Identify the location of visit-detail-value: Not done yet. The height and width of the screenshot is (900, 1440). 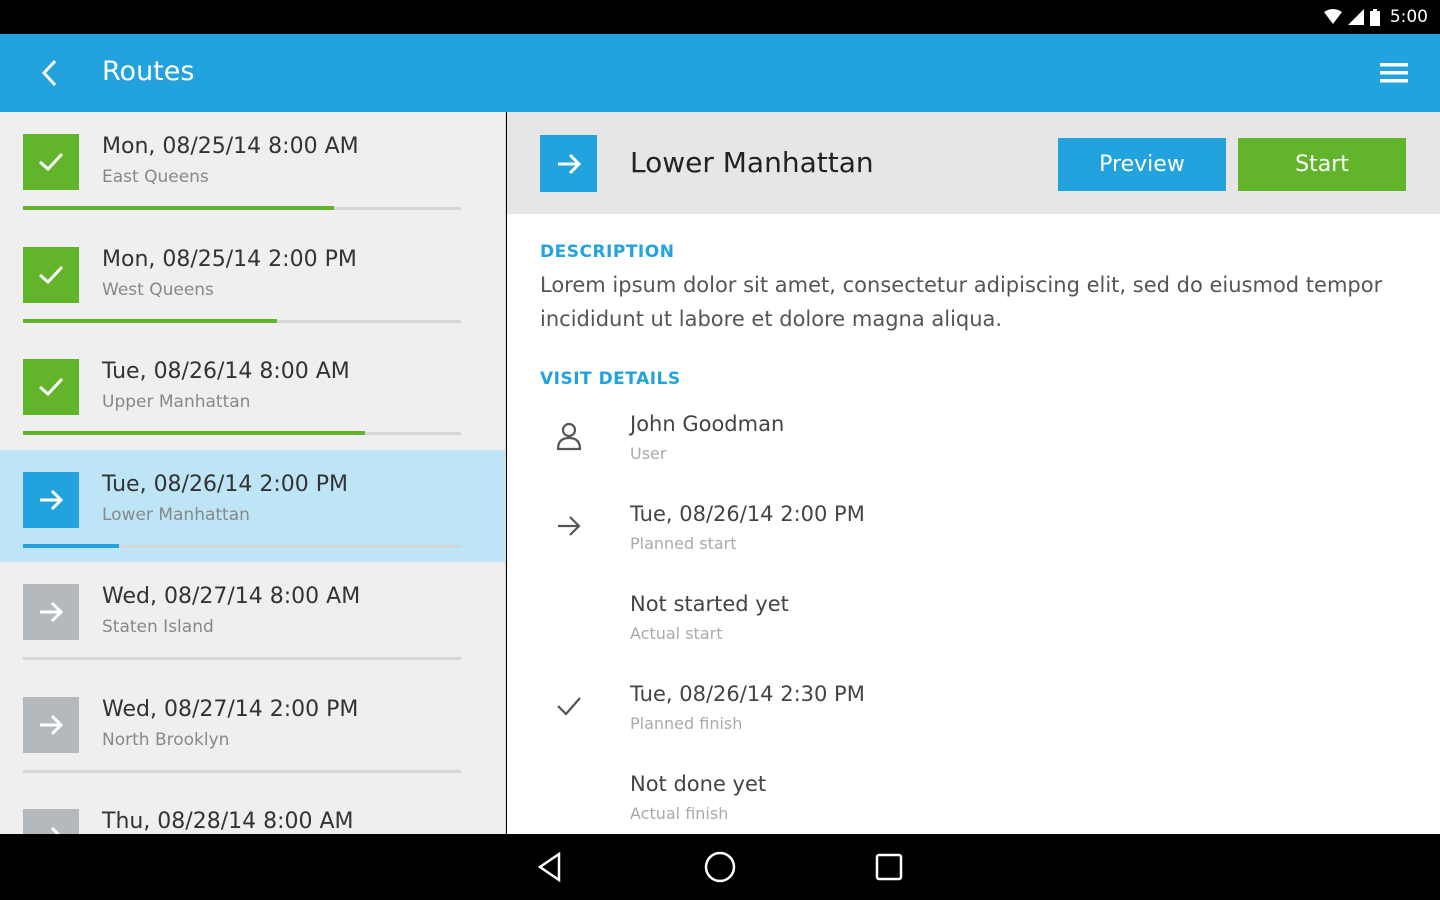
(698, 784).